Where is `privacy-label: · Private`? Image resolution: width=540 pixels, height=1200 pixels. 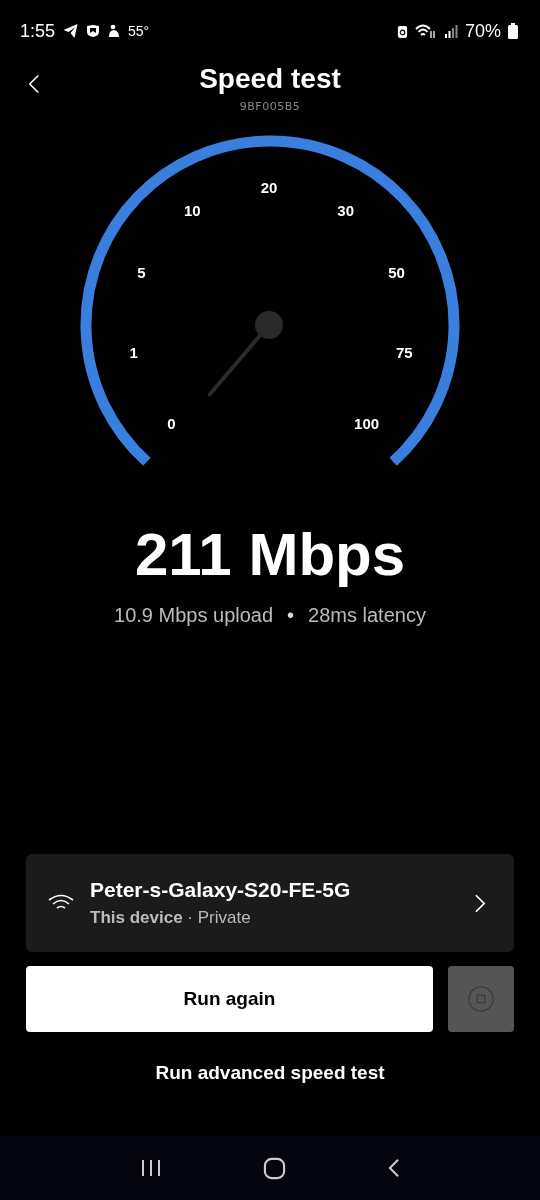
privacy-label: · Private is located at coordinates (219, 917).